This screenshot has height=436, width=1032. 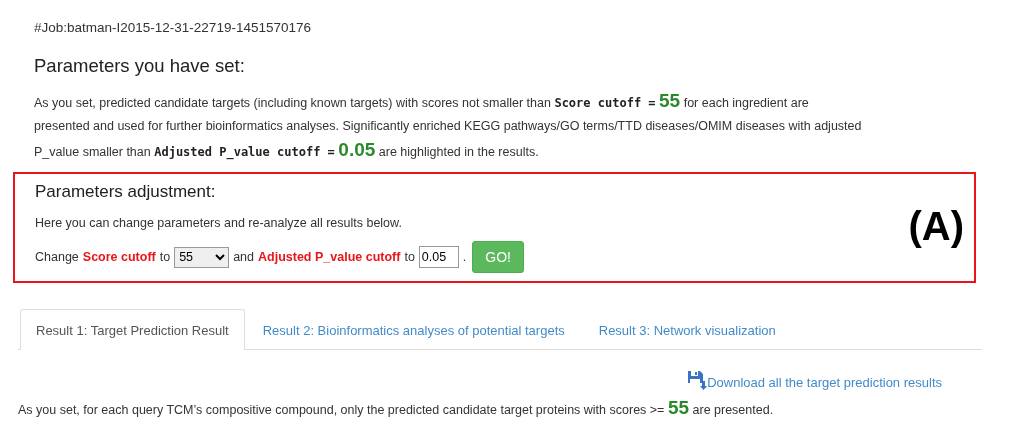 I want to click on section-heading: Parameters adjustment:, so click(x=126, y=192).